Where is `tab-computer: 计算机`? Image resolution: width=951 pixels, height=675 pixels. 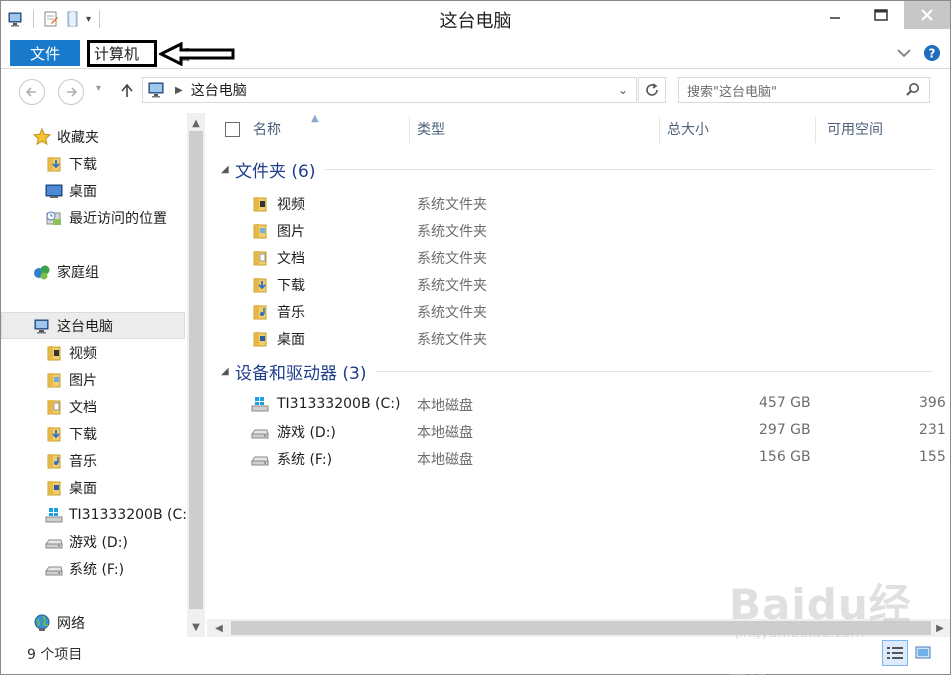 tab-computer: 计算机 is located at coordinates (122, 53).